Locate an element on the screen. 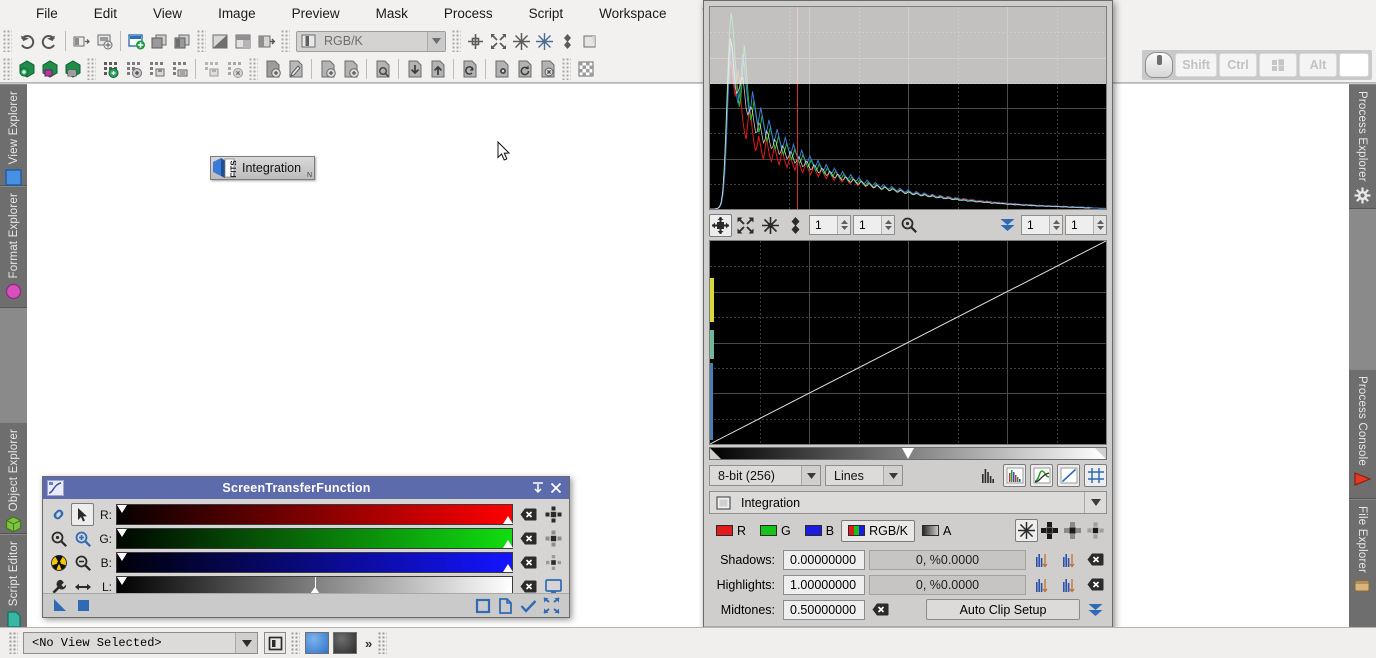 This screenshot has height=658, width=1376. shadows-input: 0.00000000 is located at coordinates (824, 559).